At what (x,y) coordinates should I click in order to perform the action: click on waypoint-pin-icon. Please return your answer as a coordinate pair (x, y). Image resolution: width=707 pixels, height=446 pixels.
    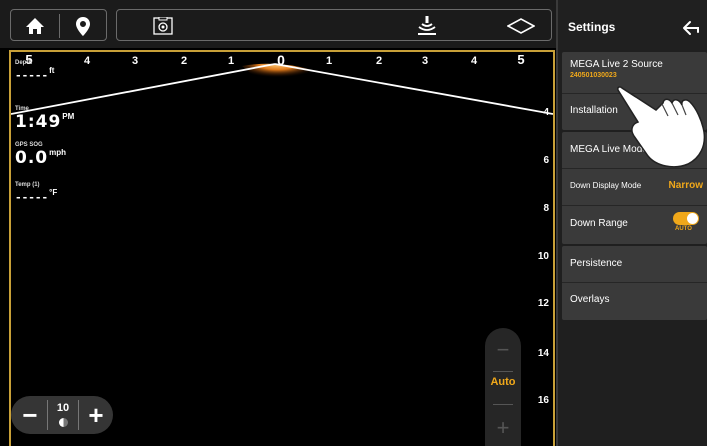
    Looking at the image, I should click on (83, 26).